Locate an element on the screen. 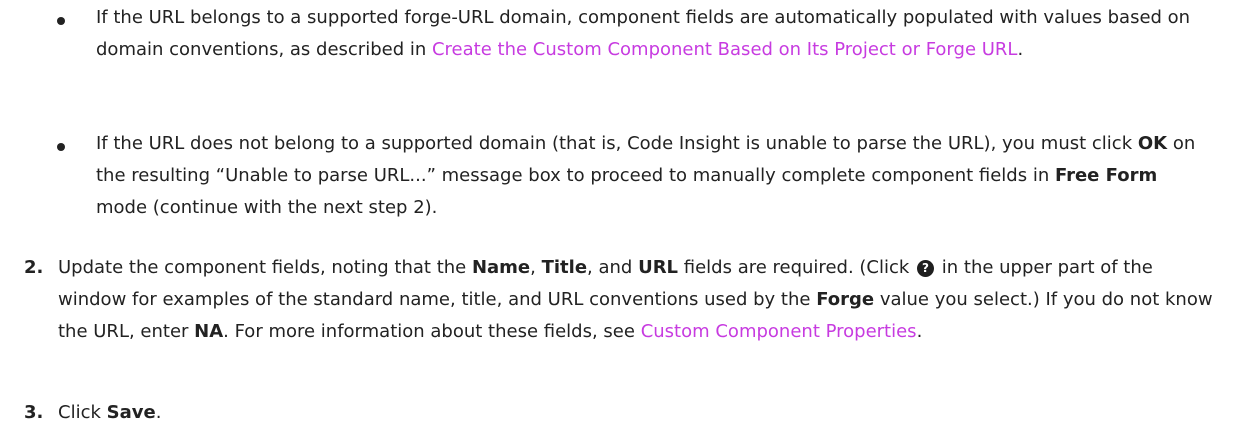 This screenshot has width=1238, height=445. bold-ok: OK is located at coordinates (1152, 143).